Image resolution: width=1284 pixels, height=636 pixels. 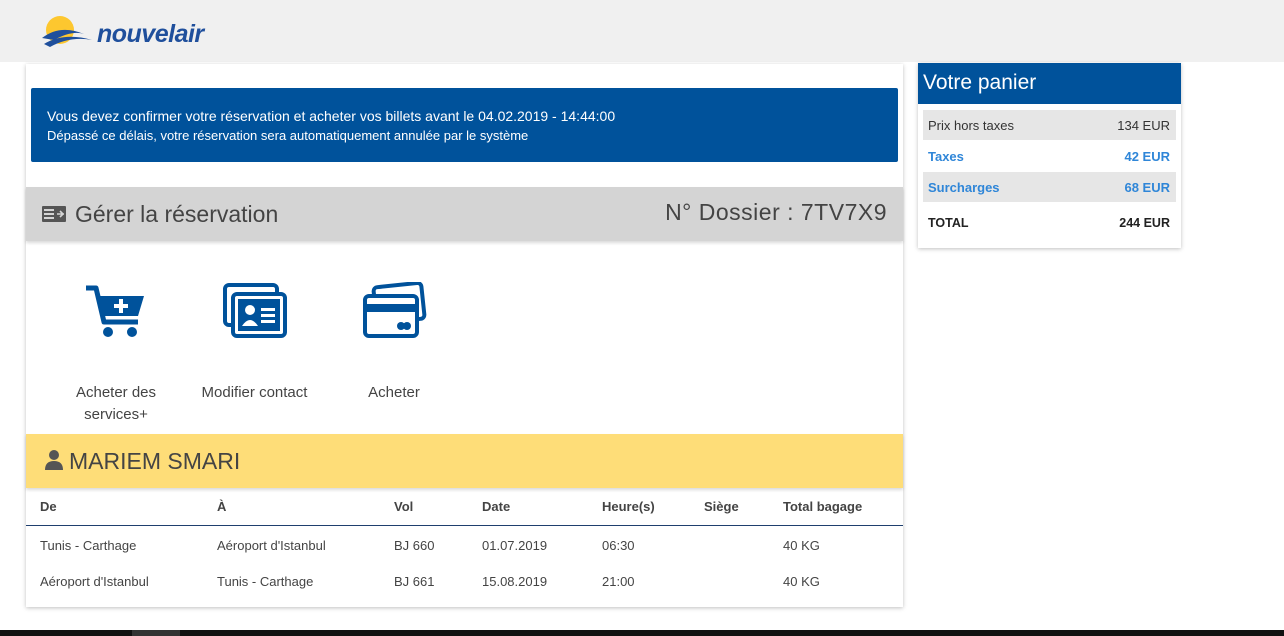 What do you see at coordinates (1147, 156) in the screenshot?
I see `taxes-value: 42 EUR` at bounding box center [1147, 156].